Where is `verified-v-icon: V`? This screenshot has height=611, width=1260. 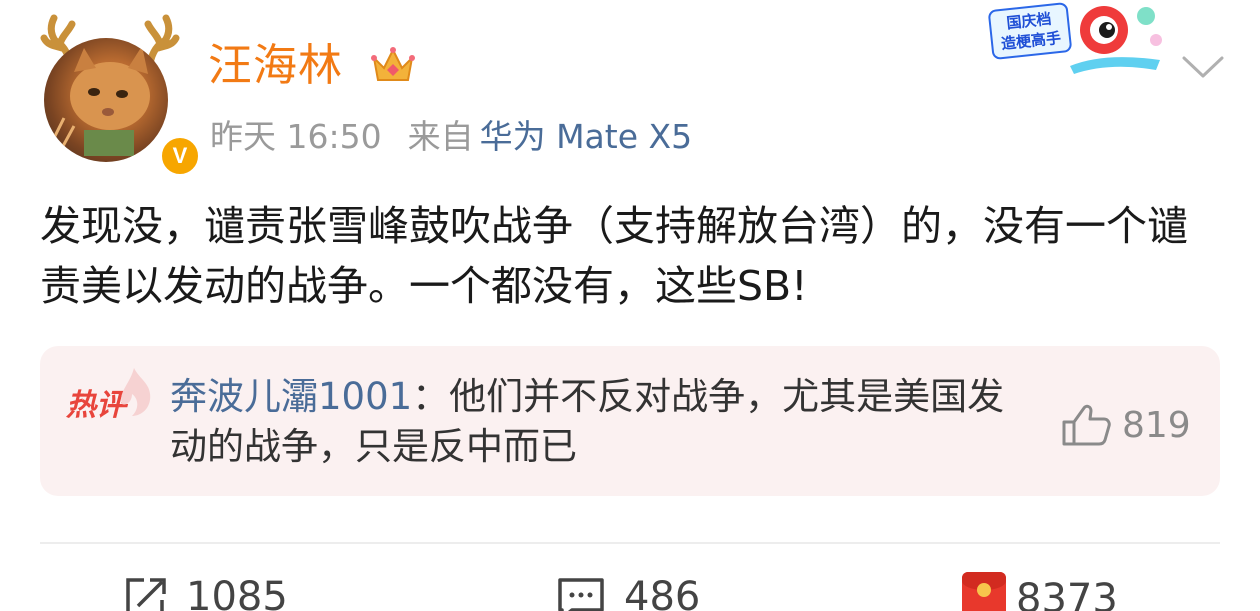
verified-v-icon: V is located at coordinates (180, 156).